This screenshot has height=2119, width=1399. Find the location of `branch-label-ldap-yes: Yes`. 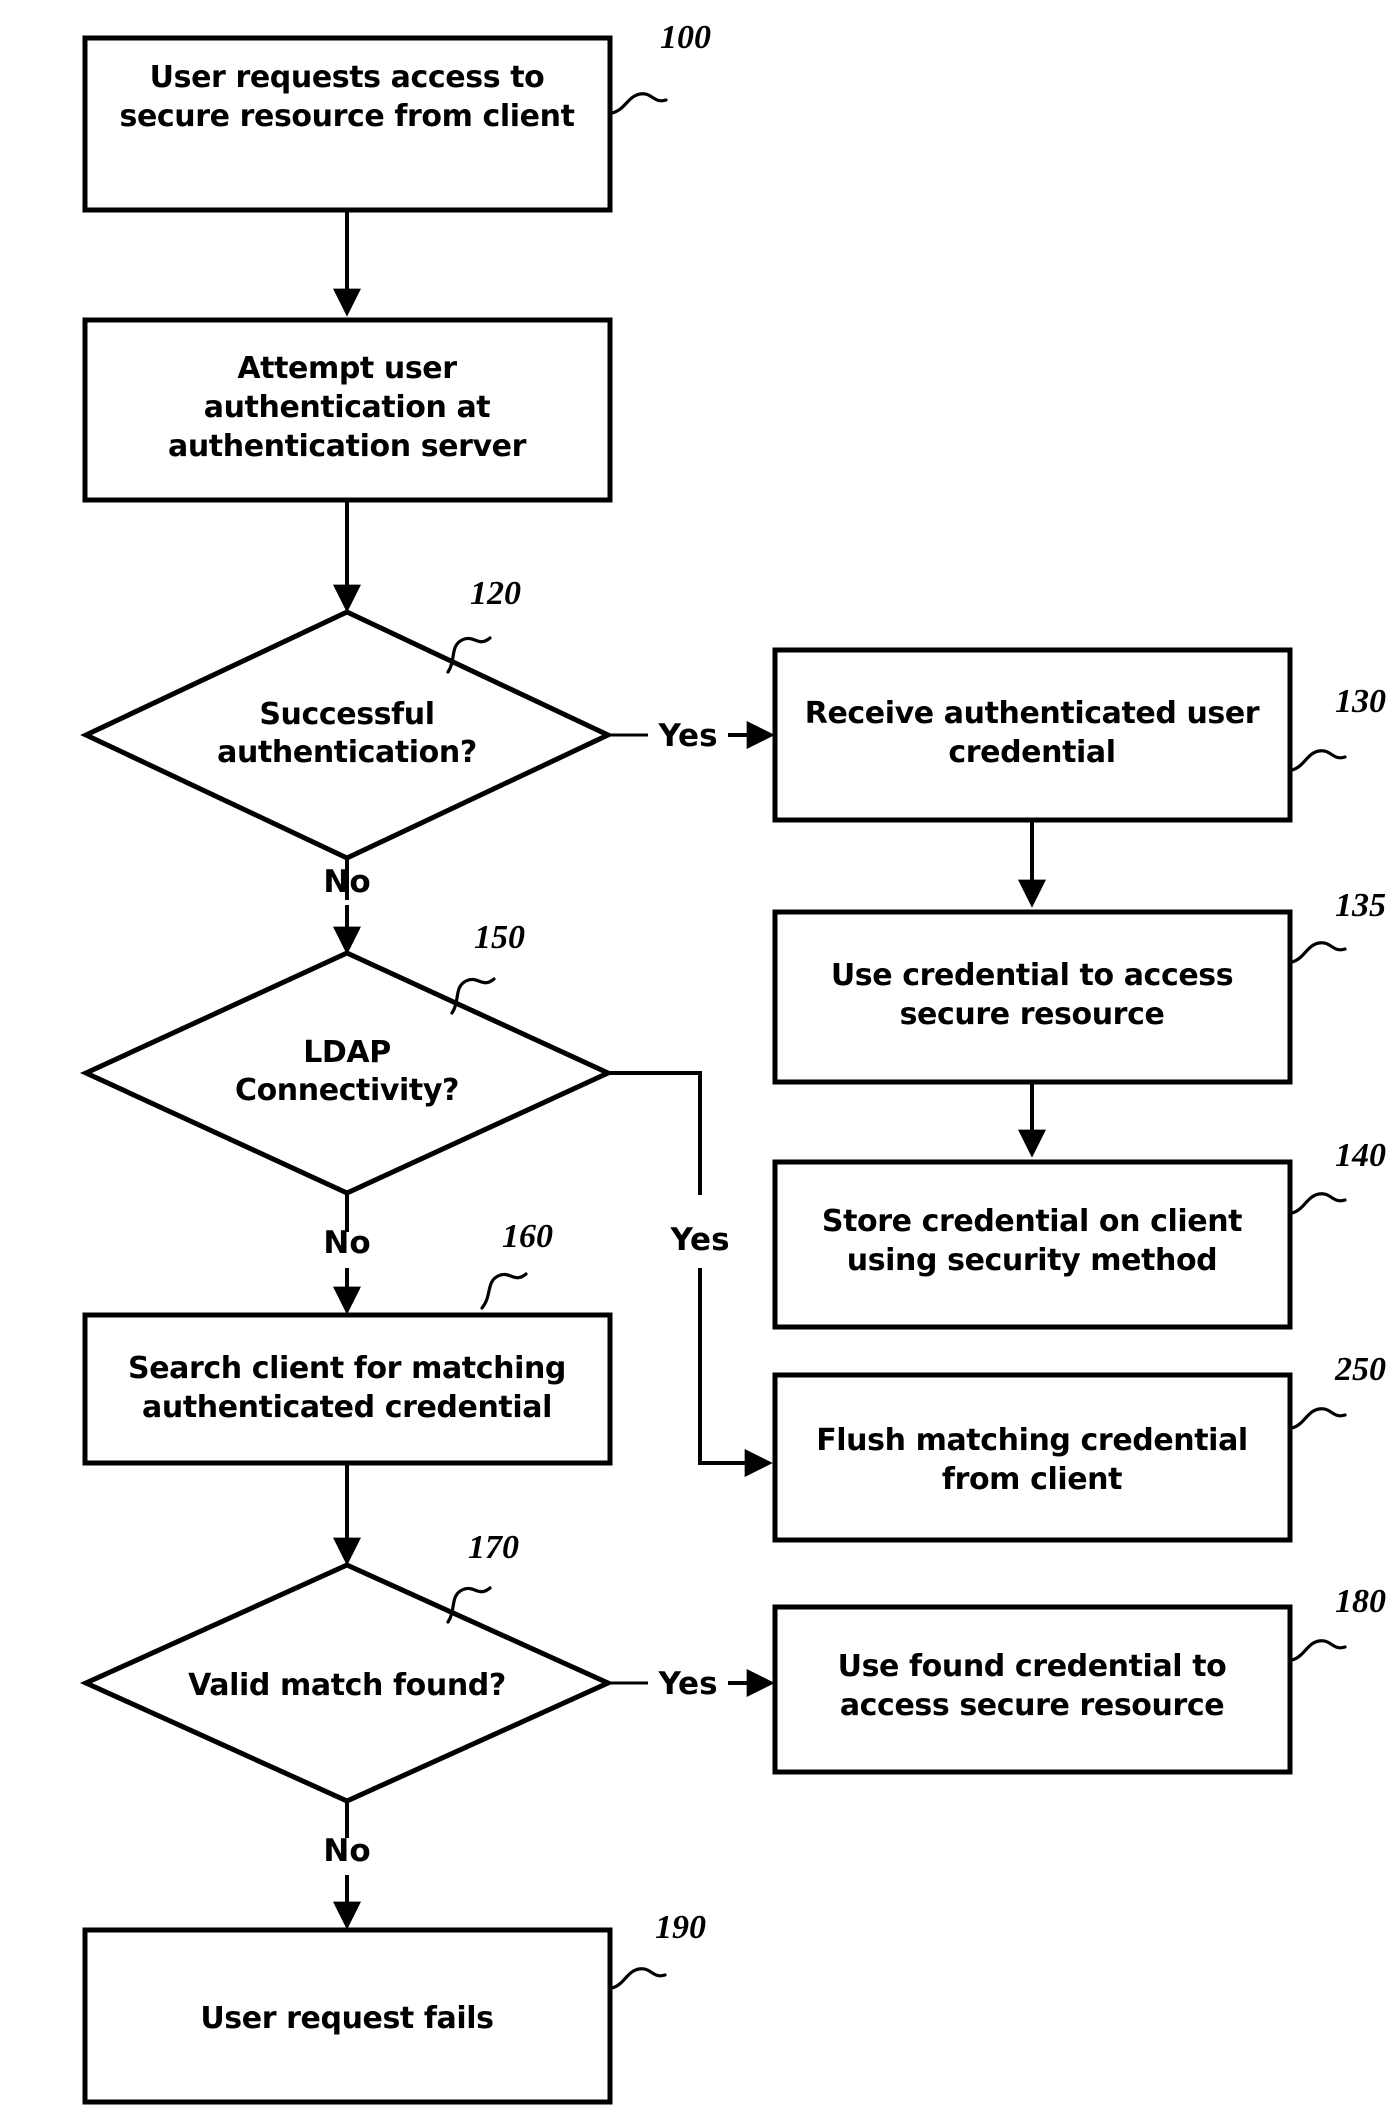

branch-label-ldap-yes: Yes is located at coordinates (699, 1240).